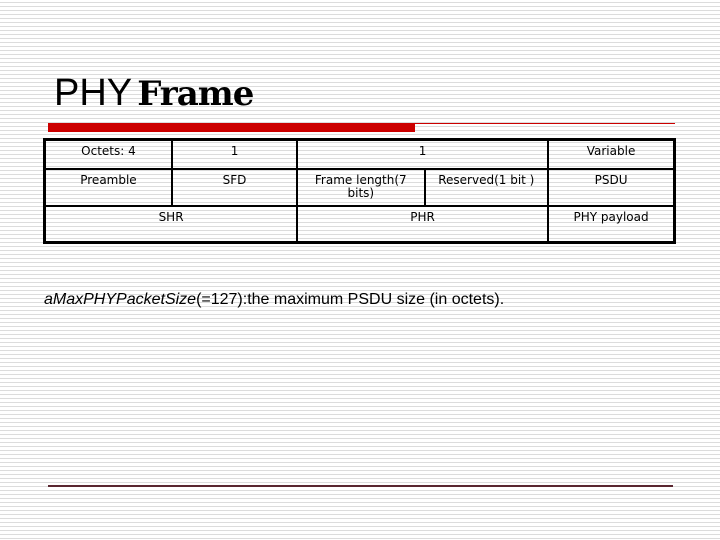 The height and width of the screenshot is (540, 720). What do you see at coordinates (171, 224) in the screenshot?
I see `cell-shr: SHR` at bounding box center [171, 224].